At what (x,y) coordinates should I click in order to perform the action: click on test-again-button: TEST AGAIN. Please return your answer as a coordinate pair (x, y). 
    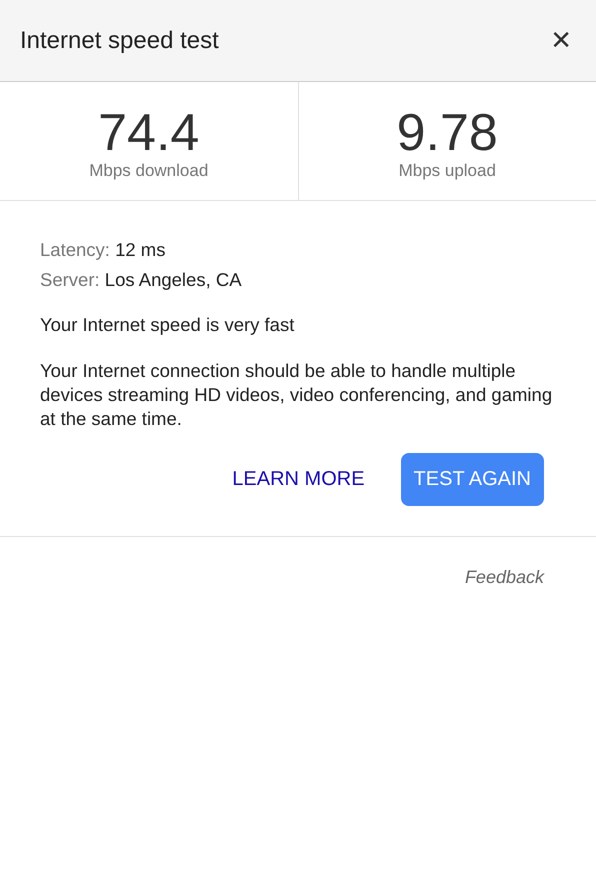
    Looking at the image, I should click on (472, 479).